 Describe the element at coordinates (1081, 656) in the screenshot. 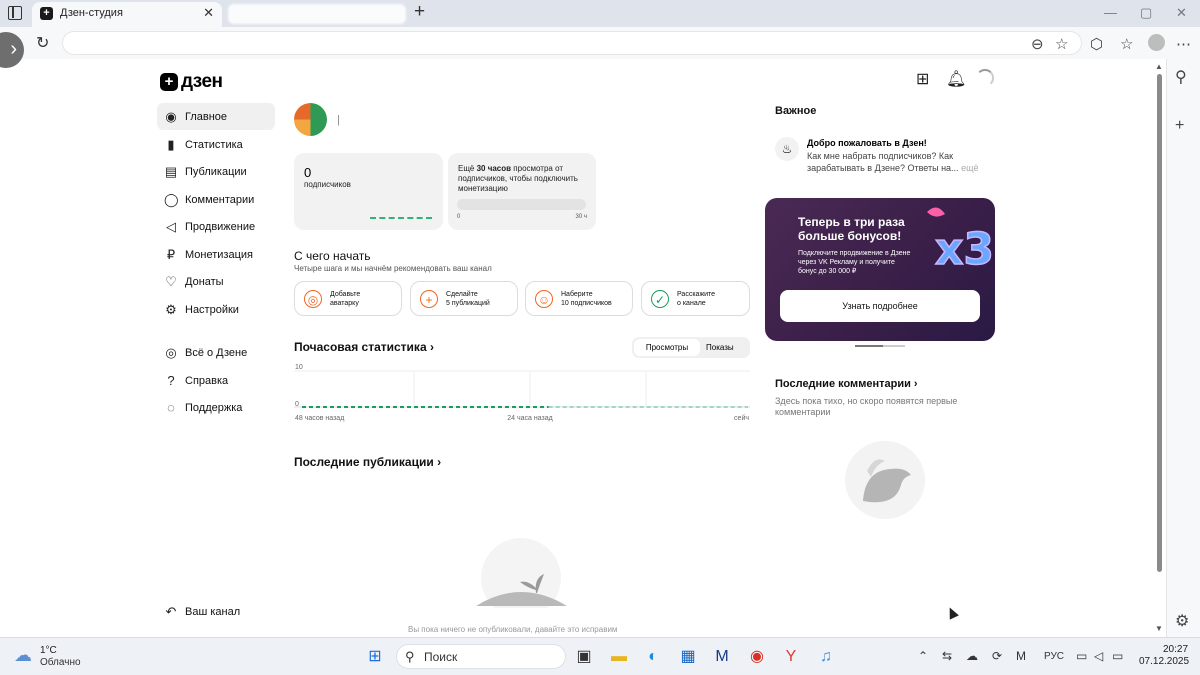

I see `network-icon: ▭` at that location.